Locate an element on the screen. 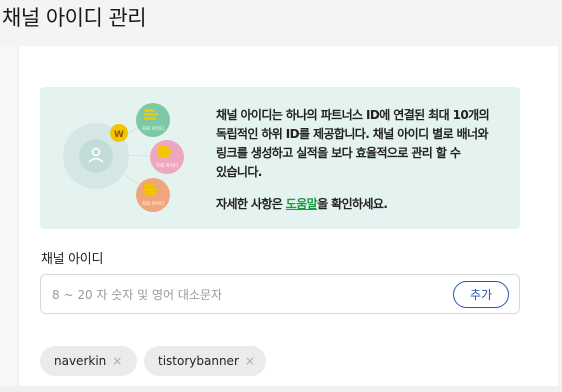 The width and height of the screenshot is (562, 392). info-line-2: 독립적인 하위 ID를 제공합니다. 채널 아이디 별로 배너와 is located at coordinates (352, 134).